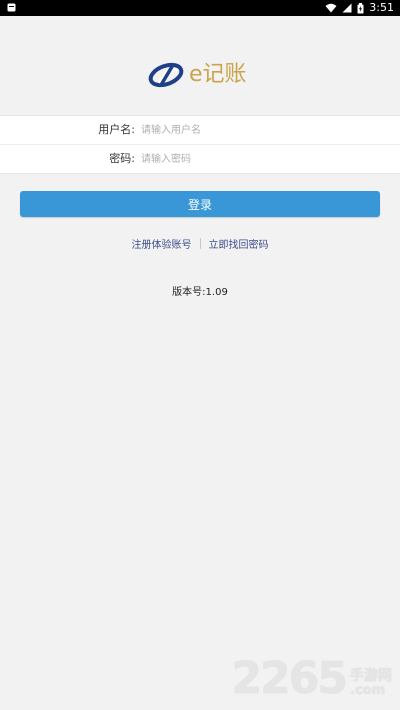 This screenshot has height=710, width=400. I want to click on watermark-sub: 手游网 .com, so click(371, 685).